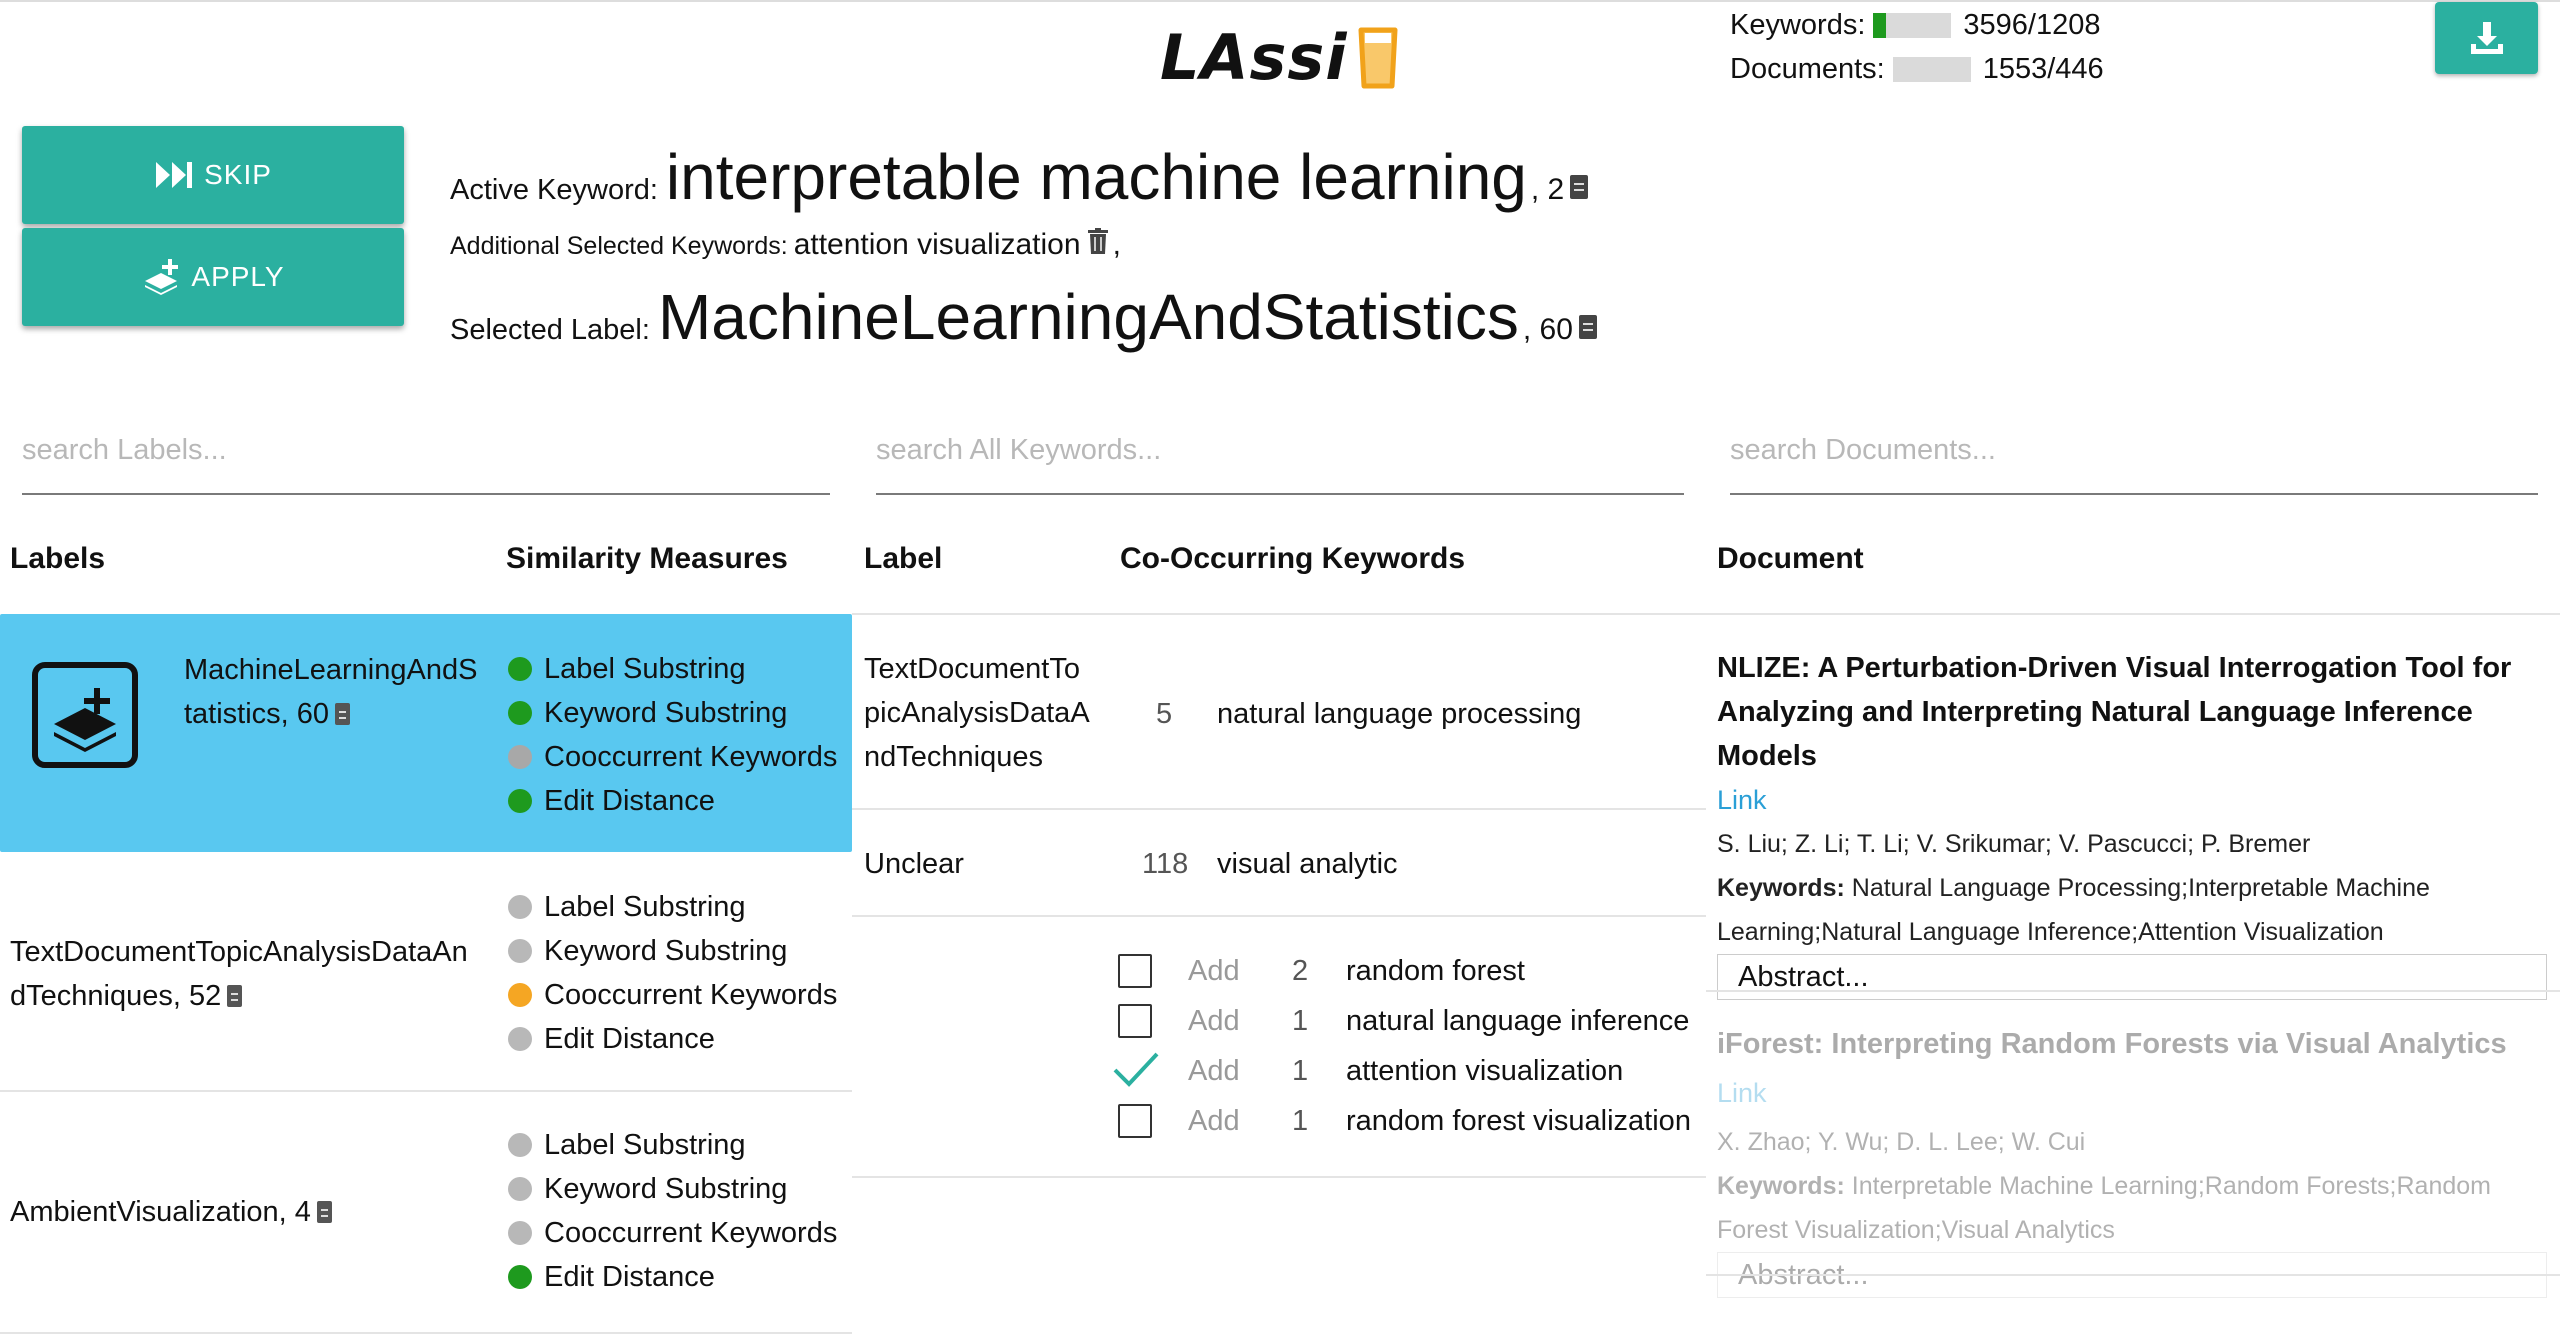  Describe the element at coordinates (619, 246) in the screenshot. I see `additional-keywords-label: Additional Selected Keywords:` at that location.